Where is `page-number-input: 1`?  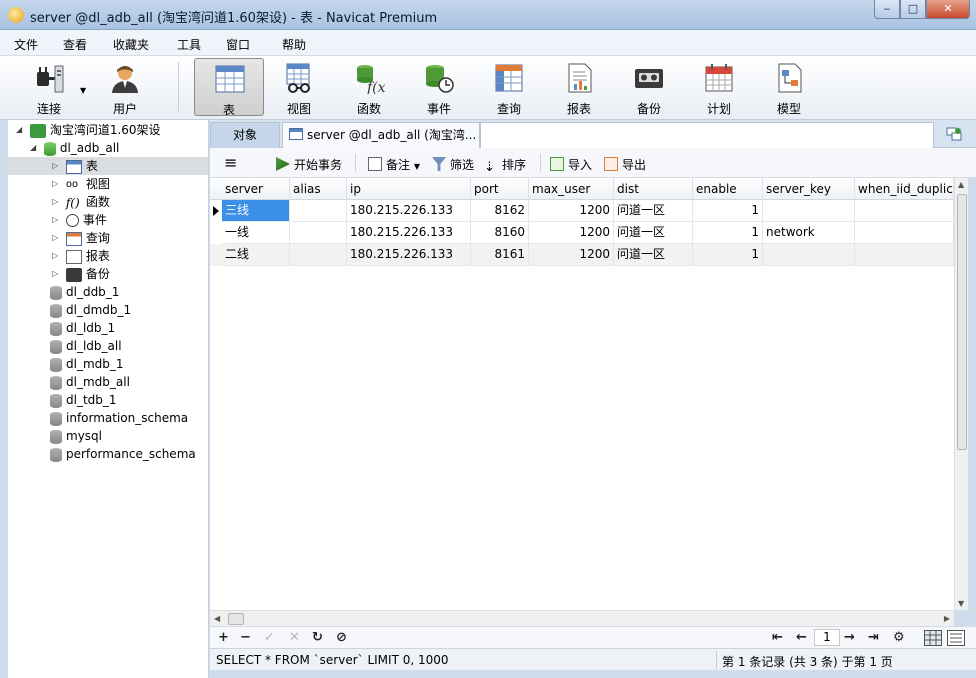 page-number-input: 1 is located at coordinates (827, 637).